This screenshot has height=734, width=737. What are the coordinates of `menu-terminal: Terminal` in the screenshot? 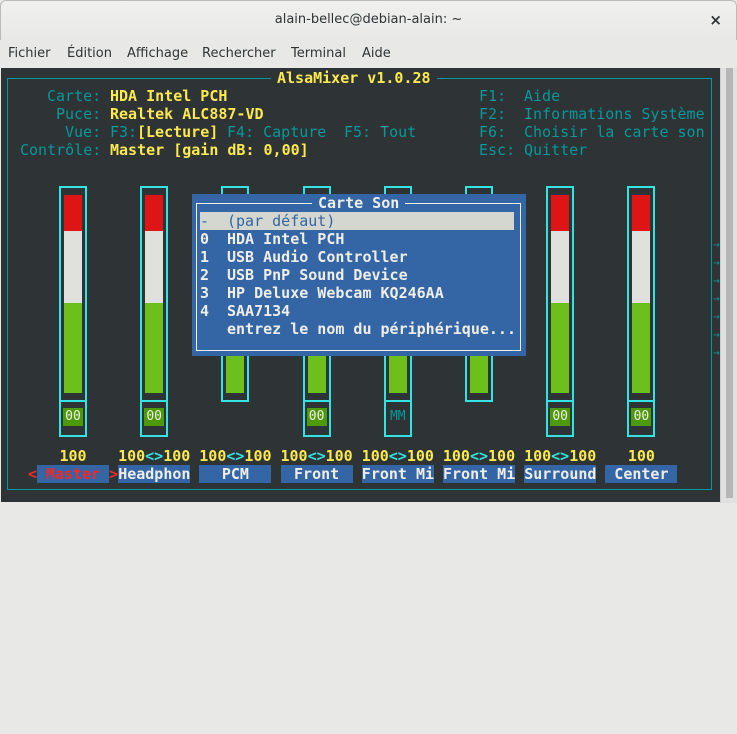 It's located at (318, 53).